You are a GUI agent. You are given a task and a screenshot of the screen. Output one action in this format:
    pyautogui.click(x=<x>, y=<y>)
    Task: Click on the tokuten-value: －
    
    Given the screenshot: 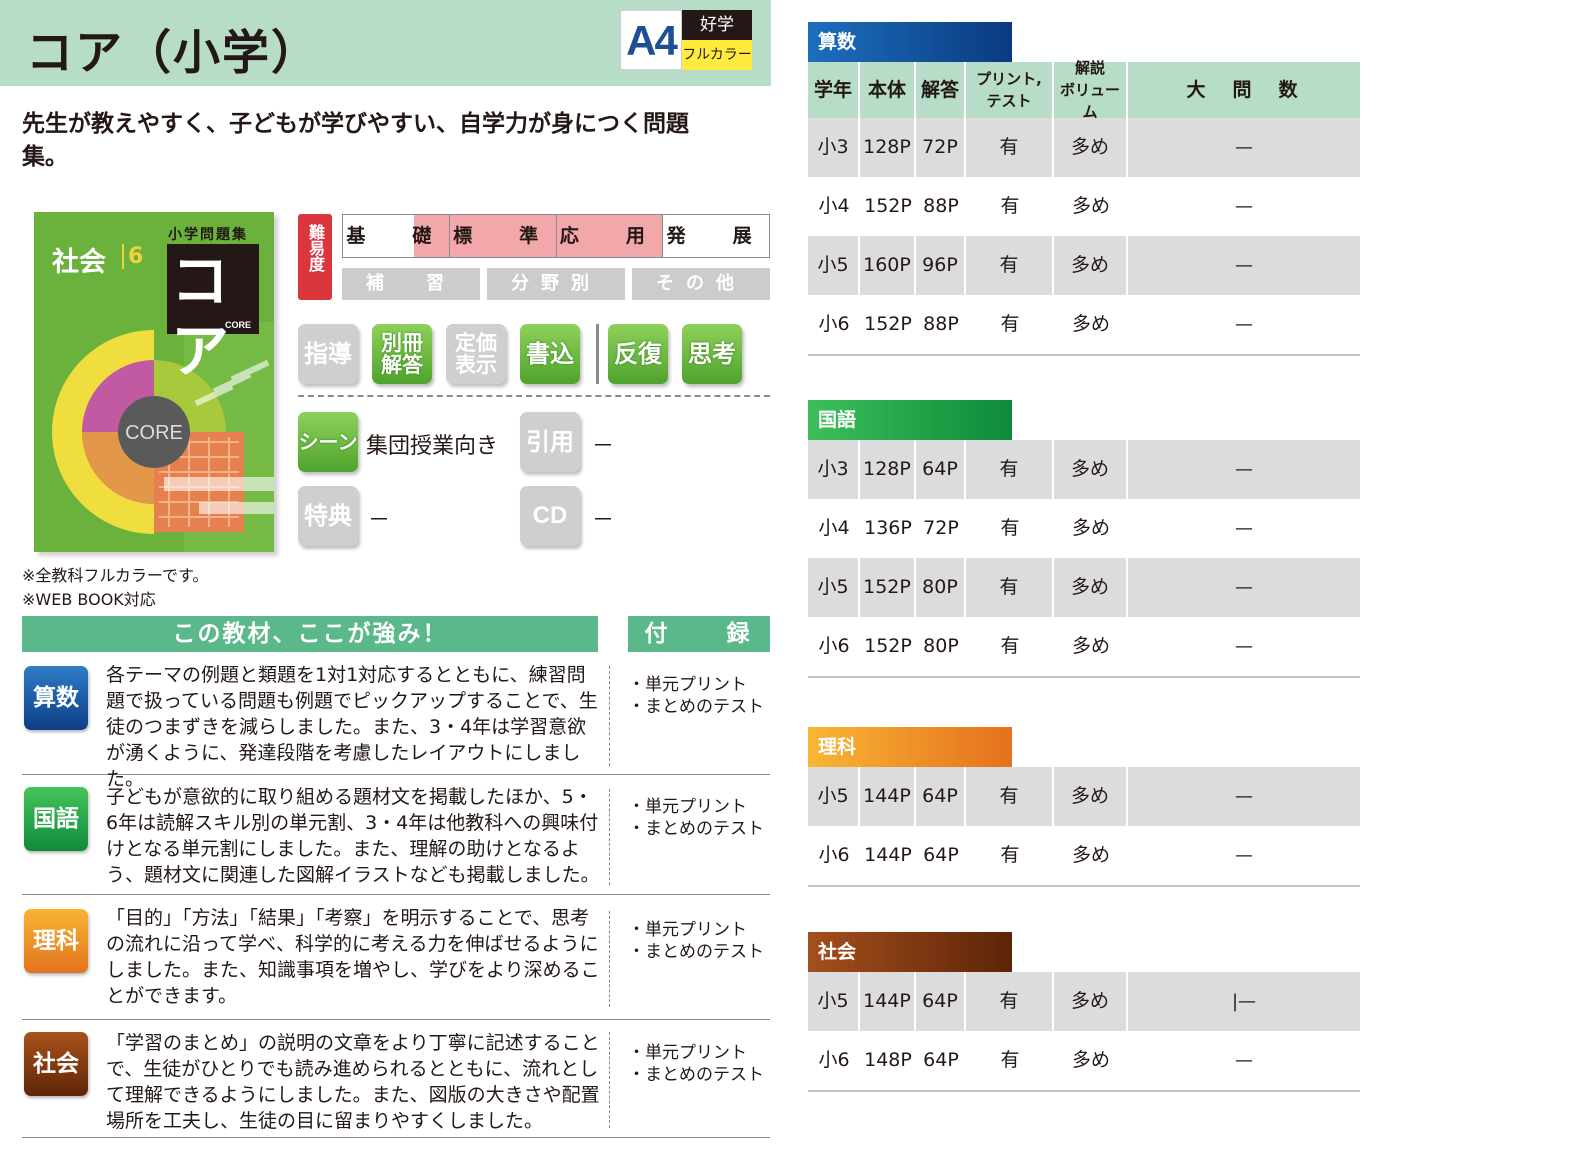 What is the action you would take?
    pyautogui.click(x=379, y=520)
    